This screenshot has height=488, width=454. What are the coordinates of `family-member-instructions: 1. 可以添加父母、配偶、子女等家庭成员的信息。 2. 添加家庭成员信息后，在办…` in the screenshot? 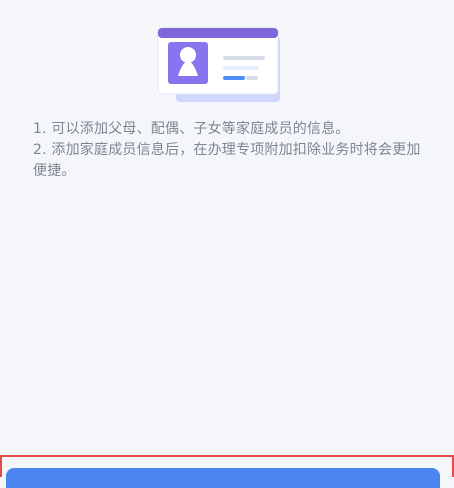 It's located at (228, 150).